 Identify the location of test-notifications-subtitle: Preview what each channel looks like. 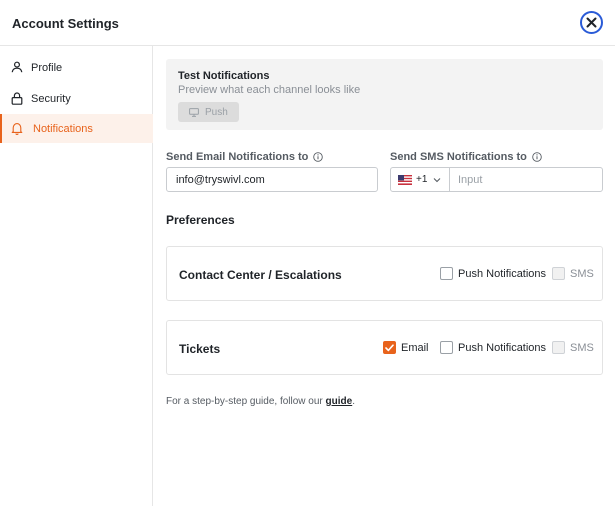
(269, 90).